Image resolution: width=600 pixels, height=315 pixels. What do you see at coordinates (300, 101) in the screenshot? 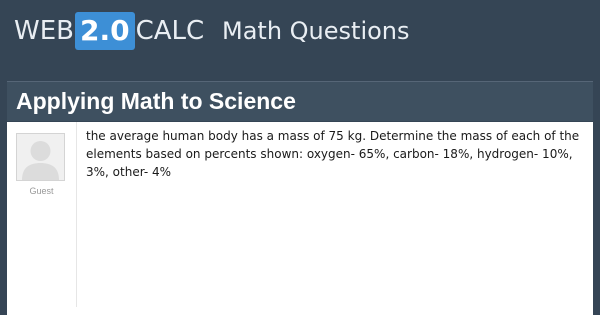
I see `page-title-bar: Applying Math to Science` at bounding box center [300, 101].